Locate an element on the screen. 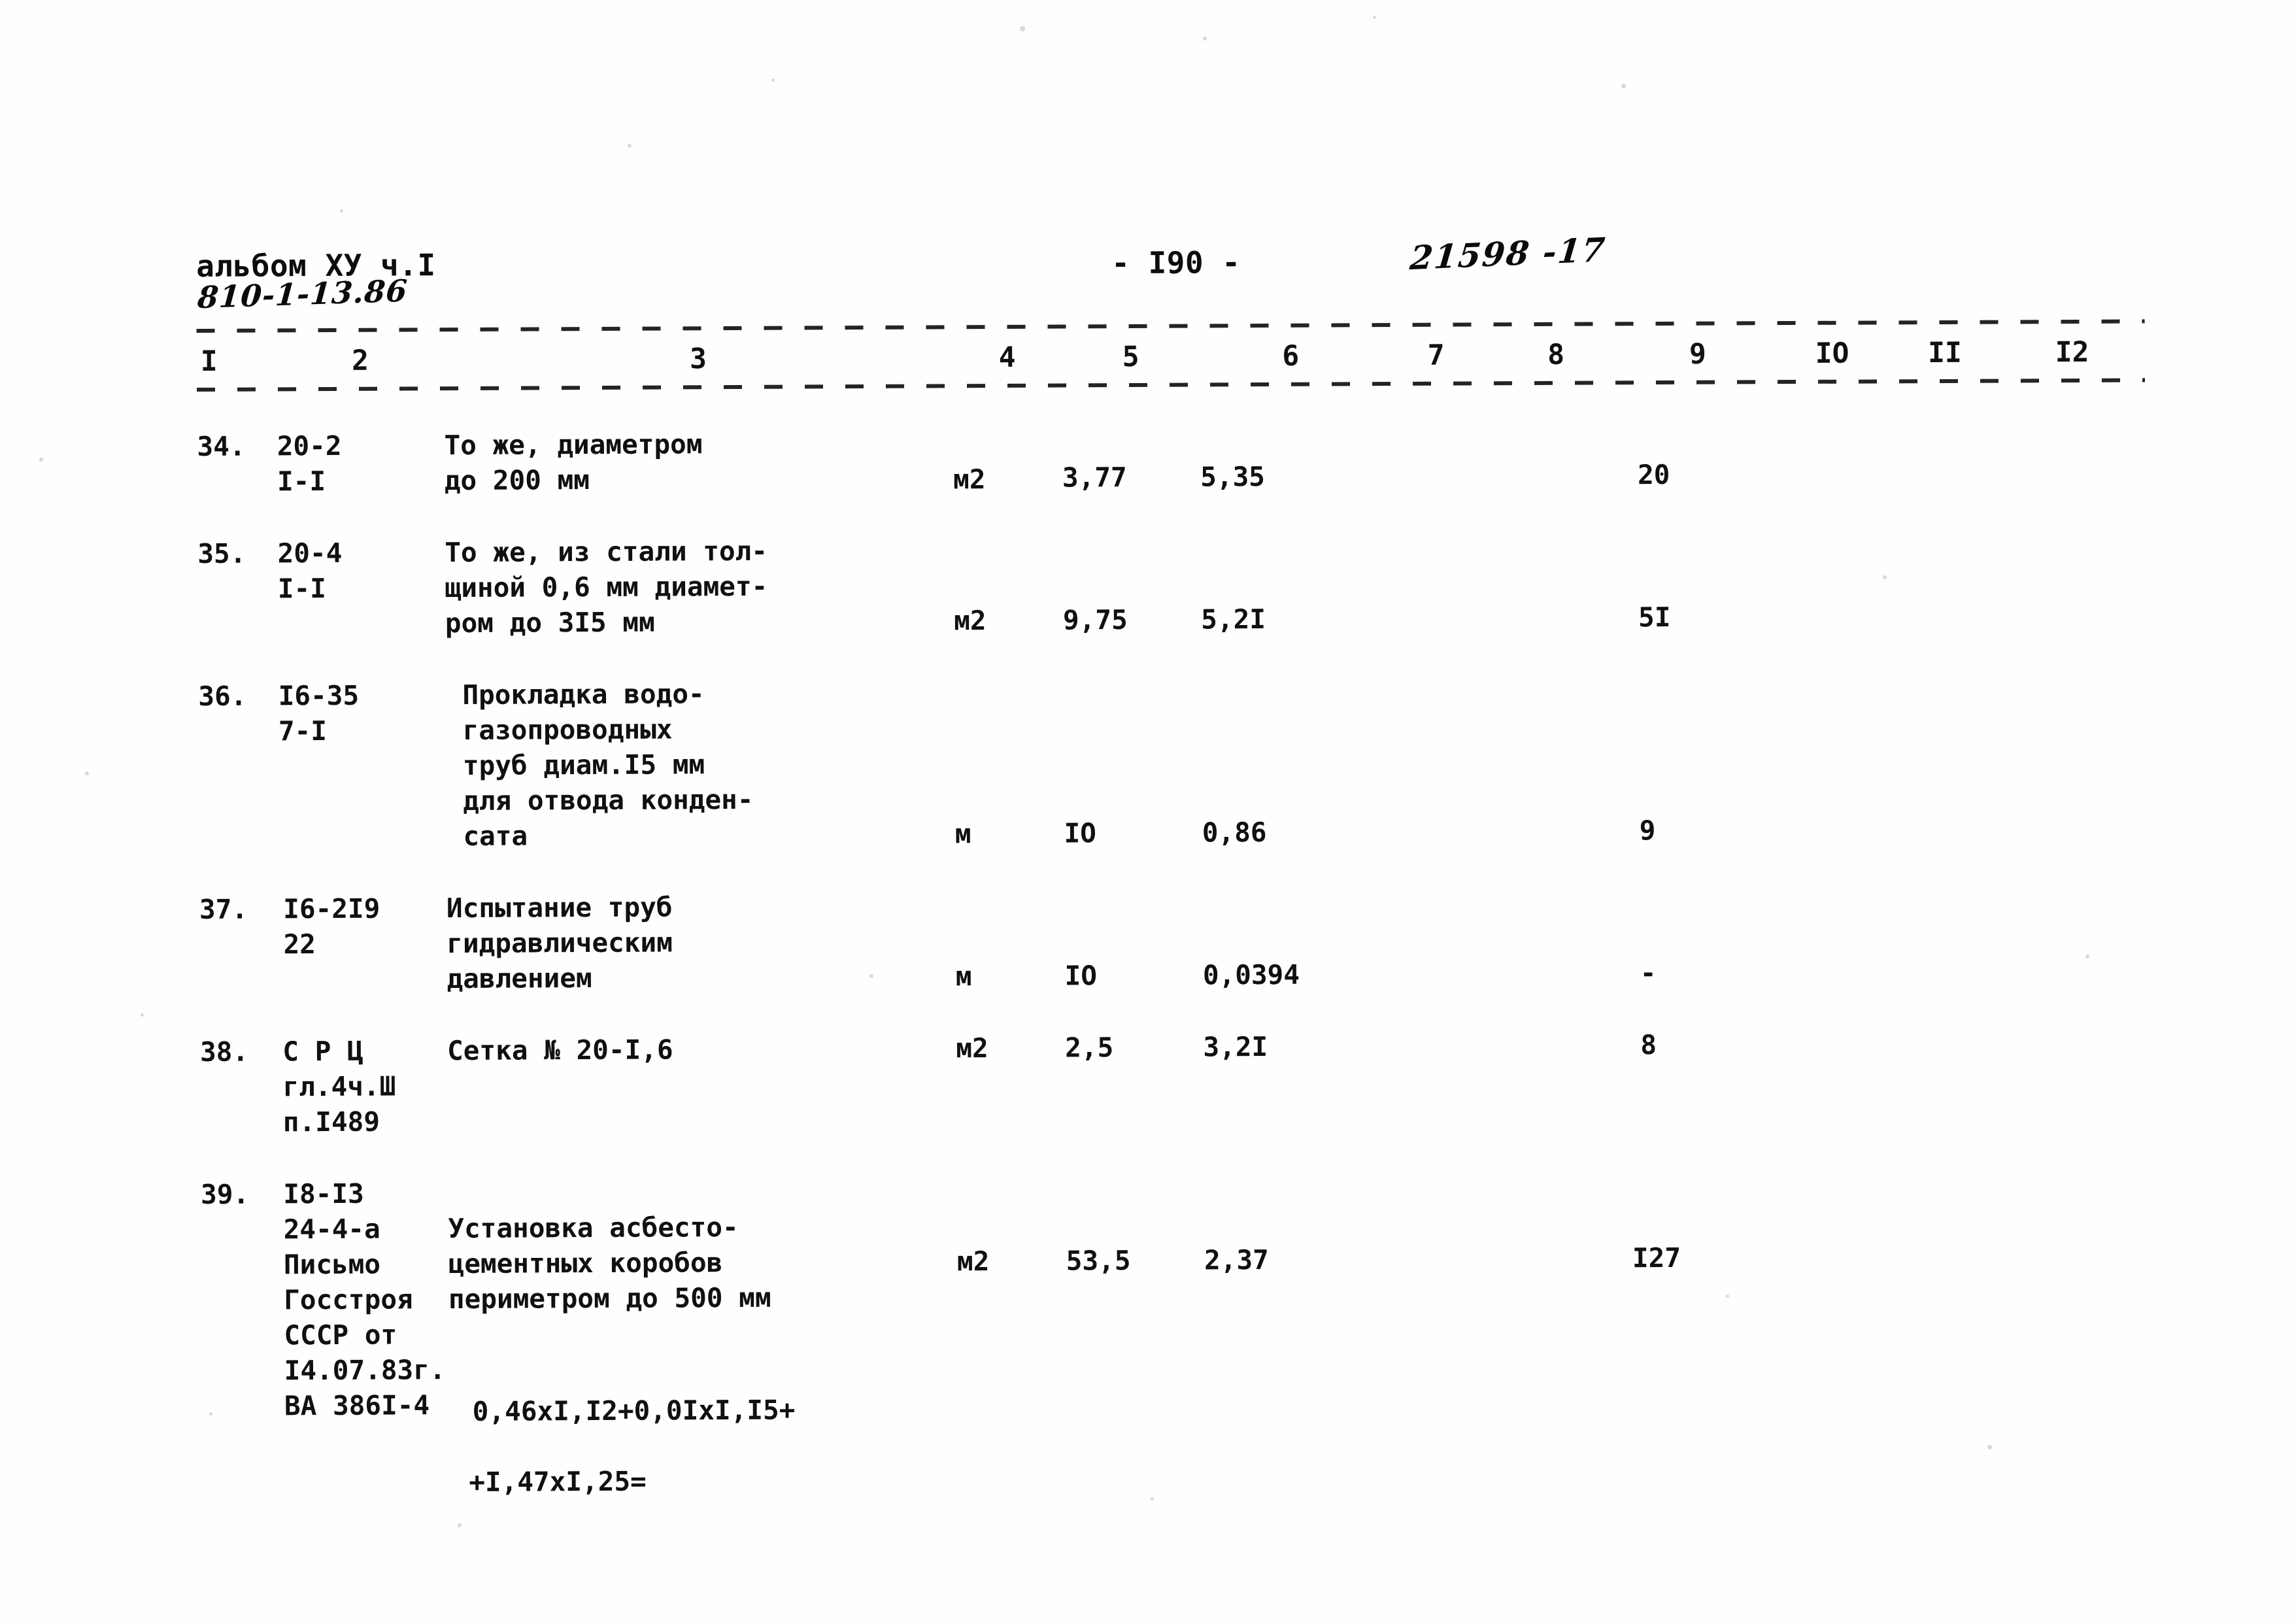  row-col6-text: 5,35 is located at coordinates (1233, 477).